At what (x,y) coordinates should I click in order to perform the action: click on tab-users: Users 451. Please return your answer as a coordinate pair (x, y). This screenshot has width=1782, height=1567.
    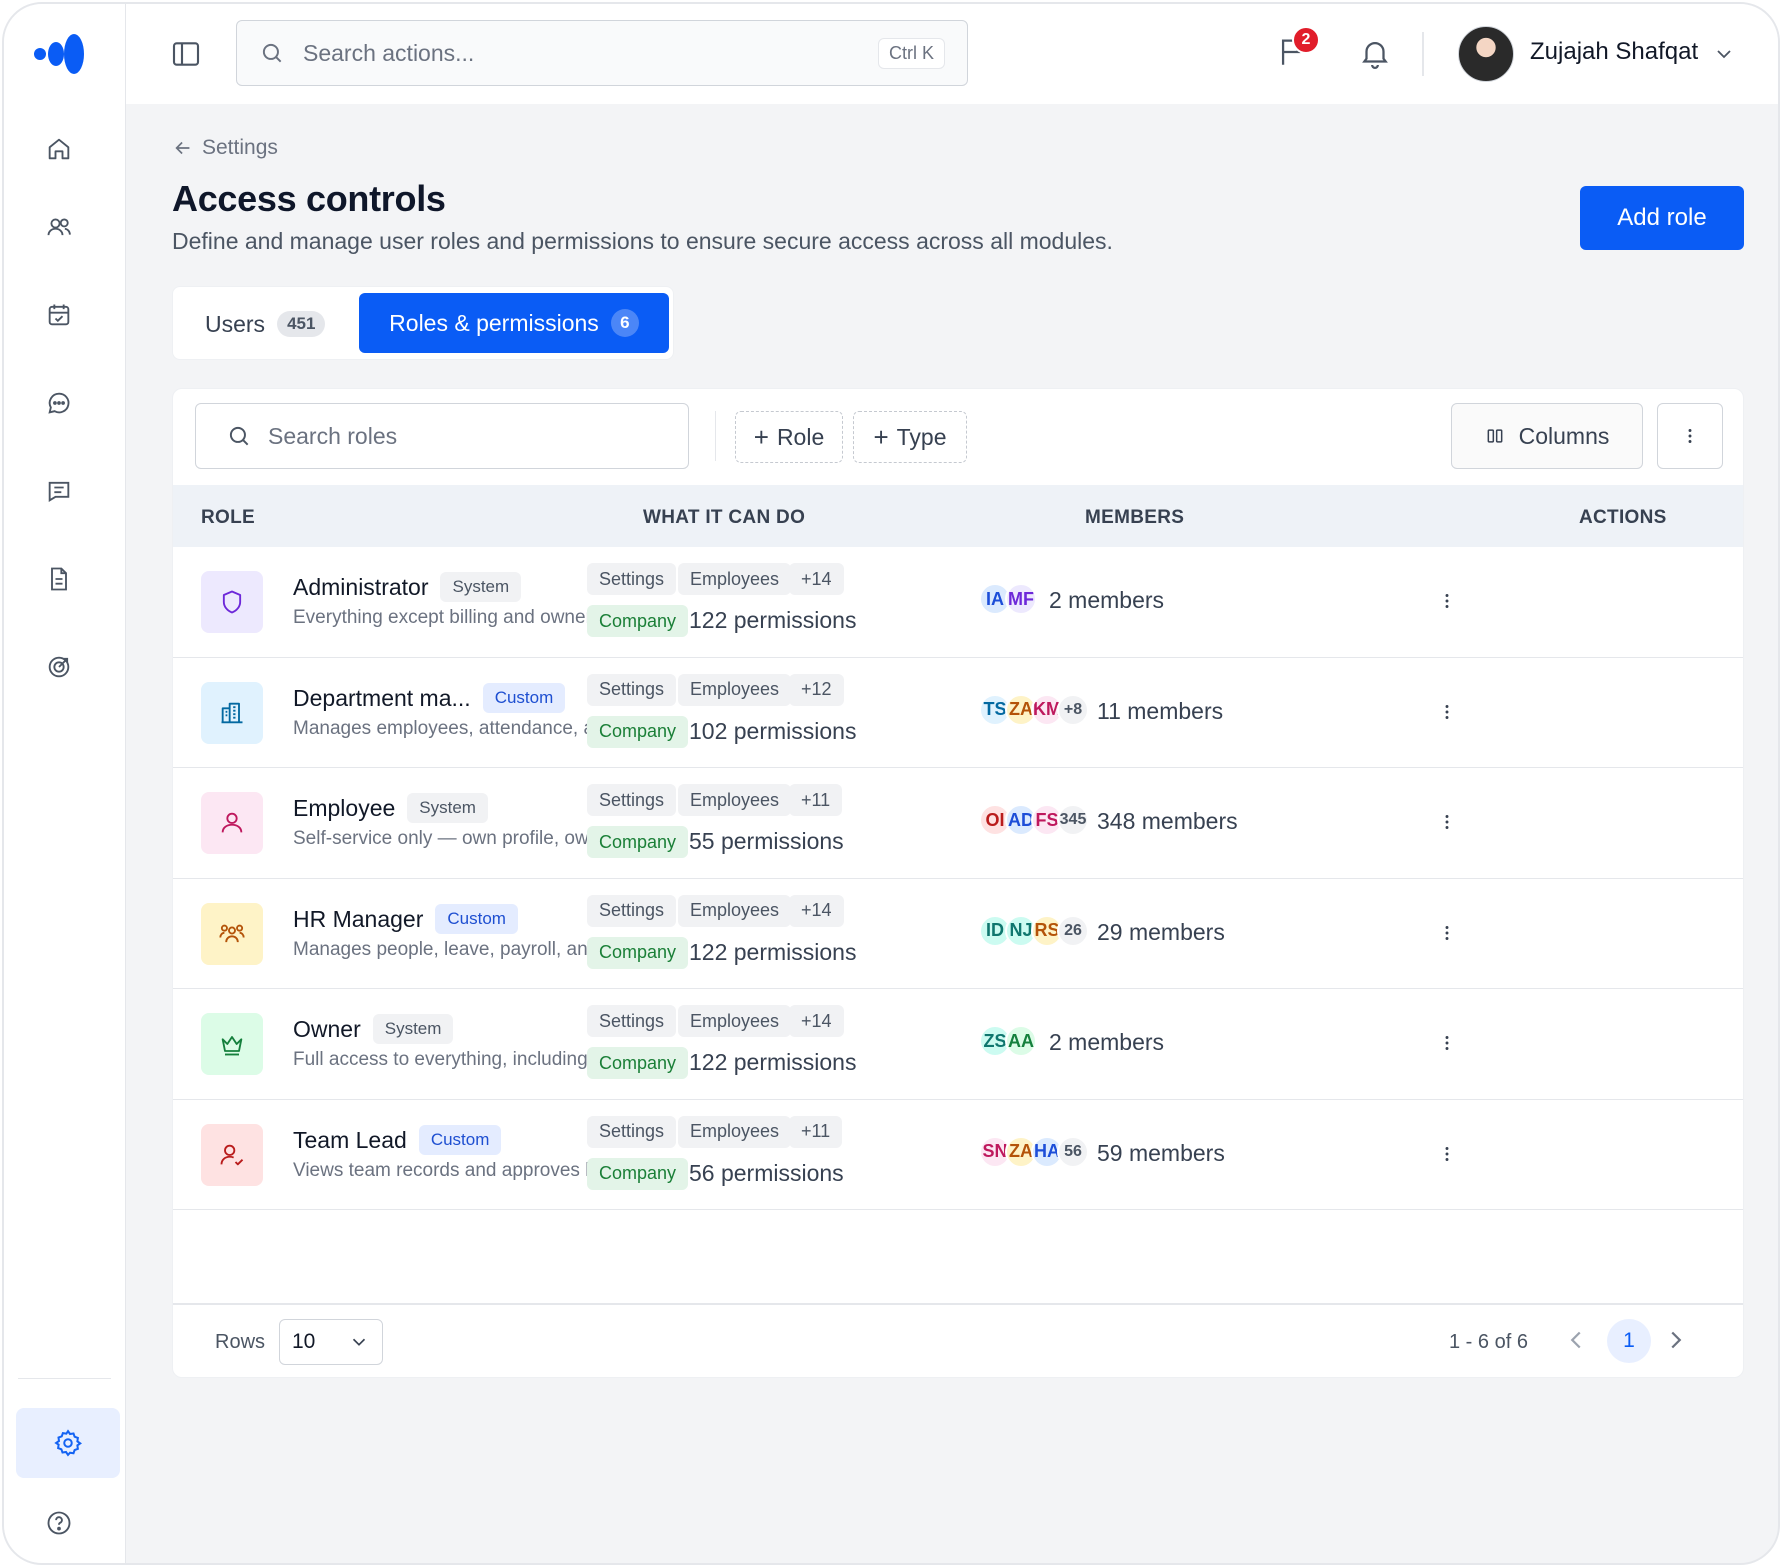
    Looking at the image, I should click on (265, 324).